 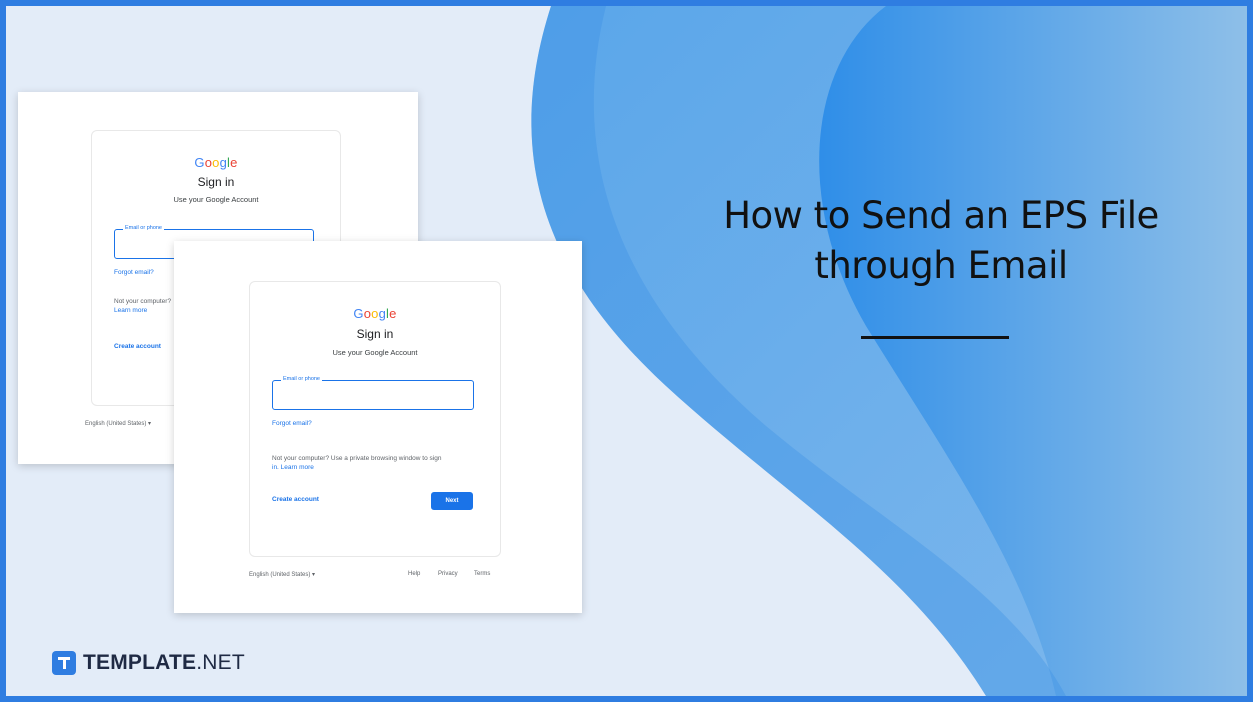 I want to click on learn-more-link: Learn more, so click(x=130, y=310).